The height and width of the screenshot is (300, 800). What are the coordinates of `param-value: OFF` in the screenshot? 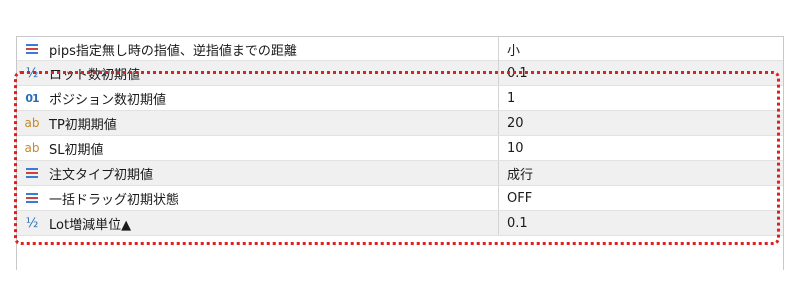 It's located at (641, 198).